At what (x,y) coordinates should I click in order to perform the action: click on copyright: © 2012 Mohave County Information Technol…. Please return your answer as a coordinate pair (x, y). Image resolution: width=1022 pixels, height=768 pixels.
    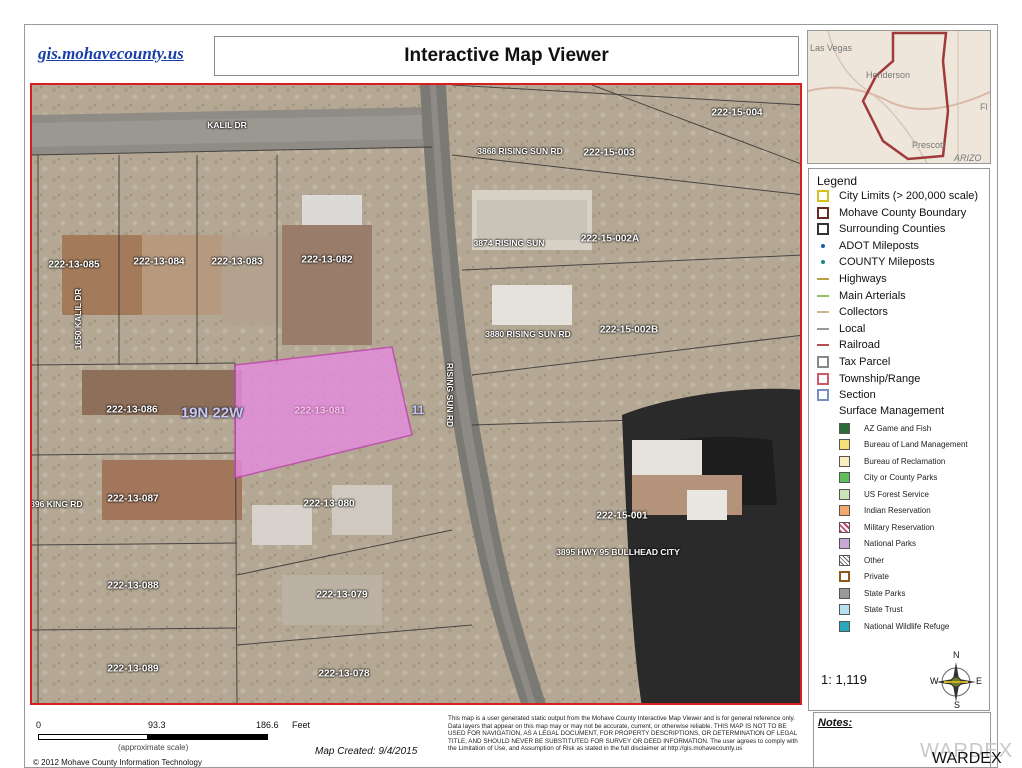
    Looking at the image, I should click on (117, 762).